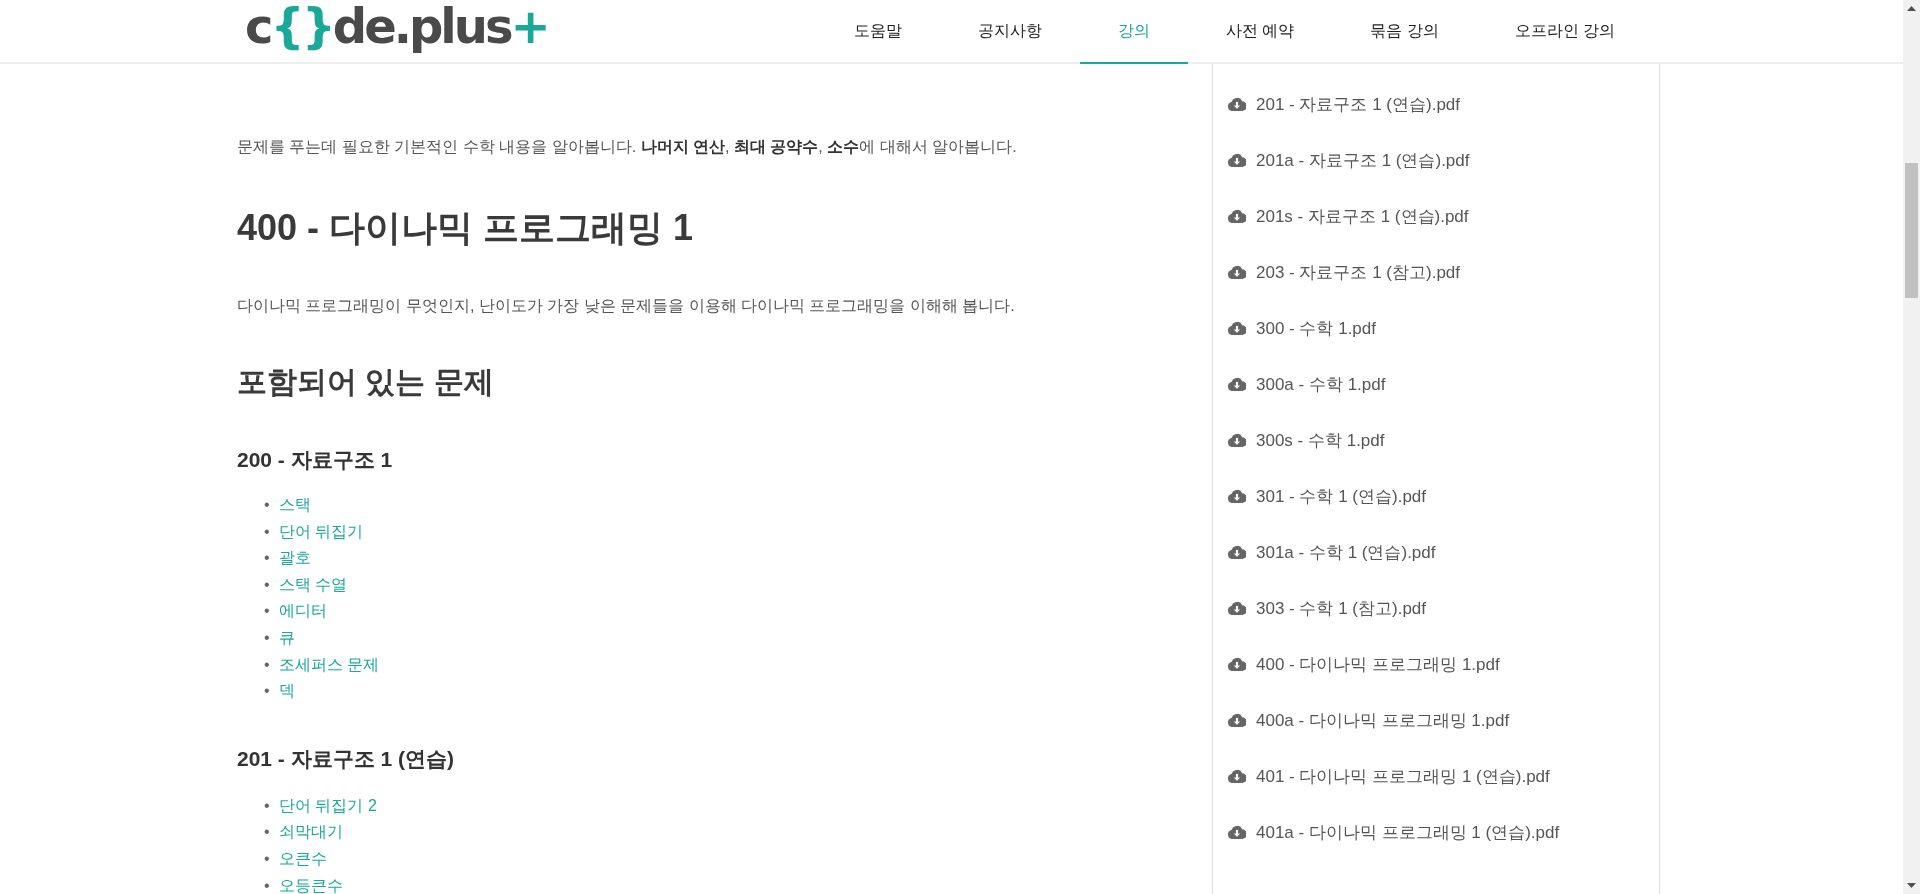  Describe the element at coordinates (1260, 32) in the screenshot. I see `nav-tab: 사전 예약` at that location.